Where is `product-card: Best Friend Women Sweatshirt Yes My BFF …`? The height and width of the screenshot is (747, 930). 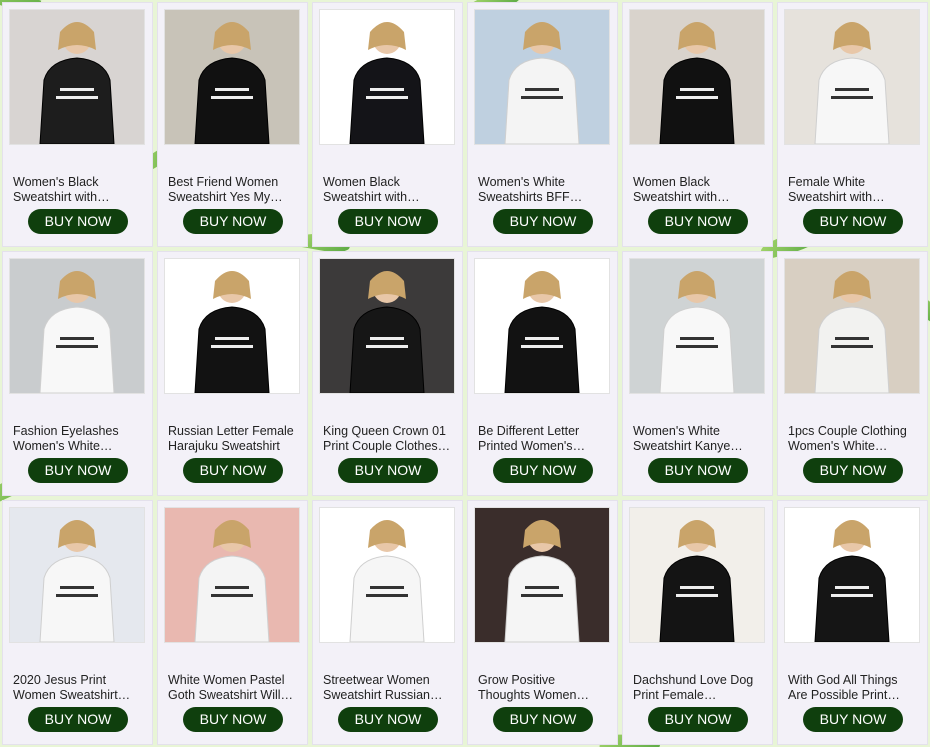
product-card: Best Friend Women Sweatshirt Yes My BFF … is located at coordinates (232, 124).